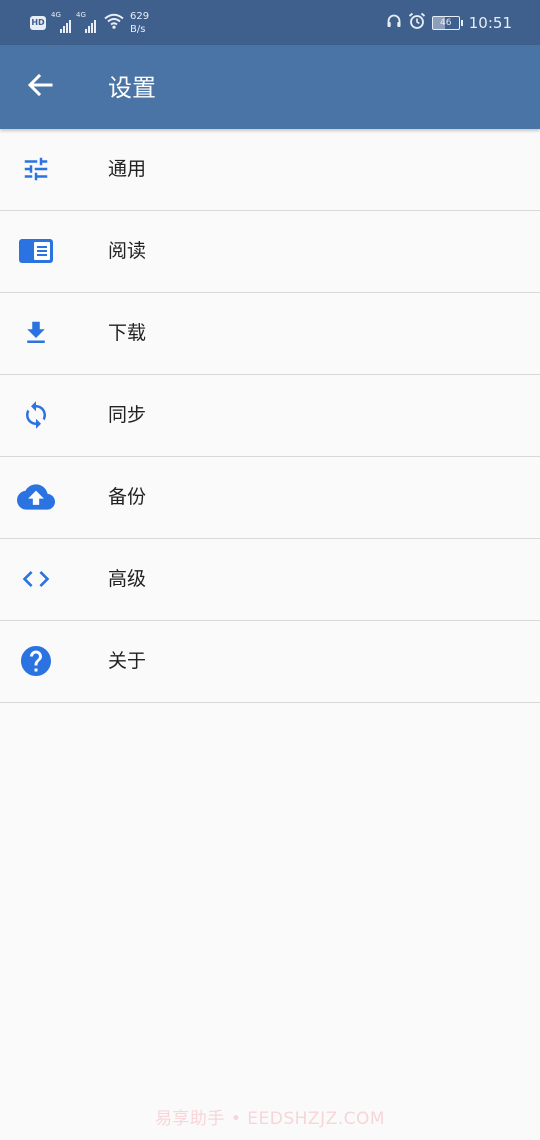 The height and width of the screenshot is (1140, 540). What do you see at coordinates (417, 23) in the screenshot?
I see `alarm-icon` at bounding box center [417, 23].